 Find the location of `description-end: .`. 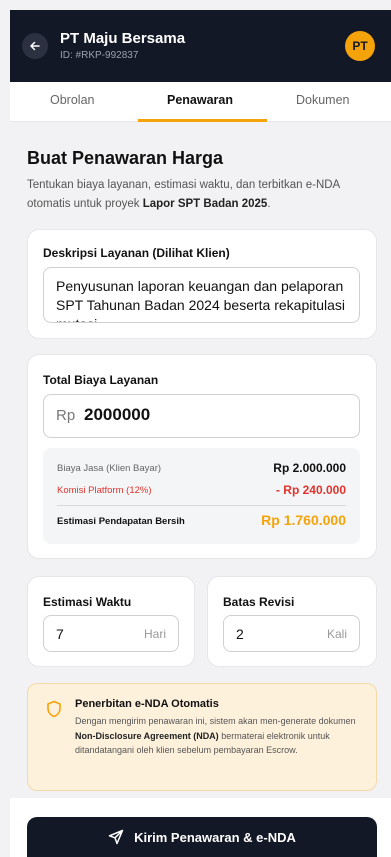

description-end: . is located at coordinates (269, 204).